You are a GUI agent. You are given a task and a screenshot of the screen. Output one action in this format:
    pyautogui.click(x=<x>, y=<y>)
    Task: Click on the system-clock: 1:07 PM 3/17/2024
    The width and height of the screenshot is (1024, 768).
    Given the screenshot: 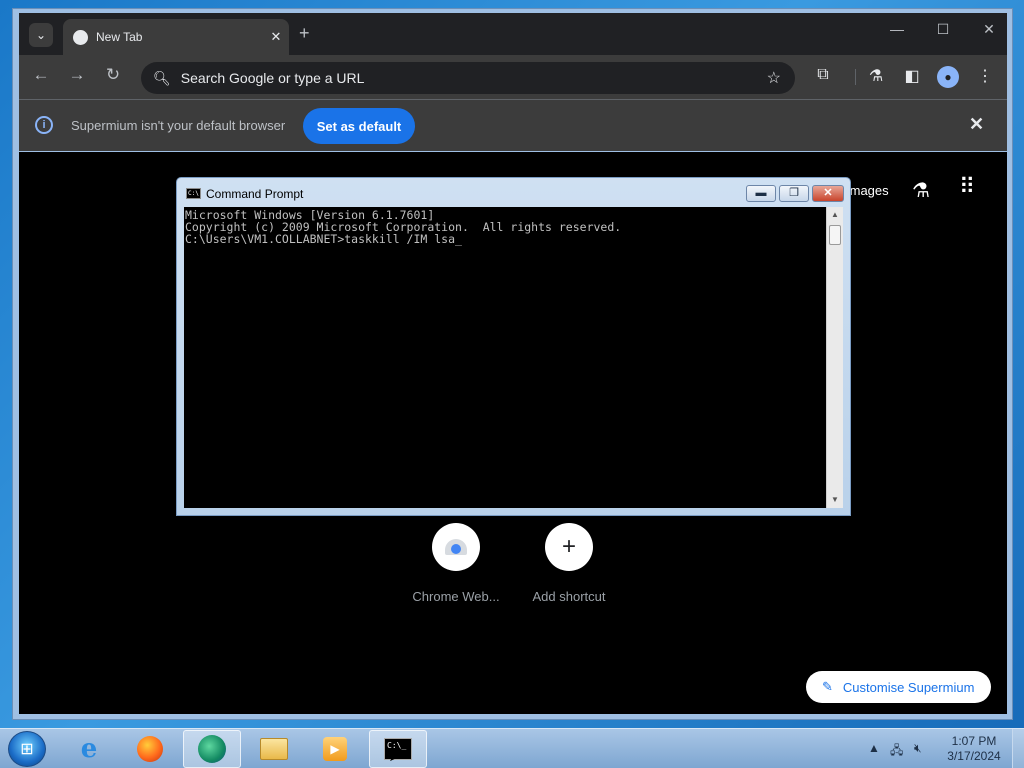 What is the action you would take?
    pyautogui.click(x=974, y=749)
    